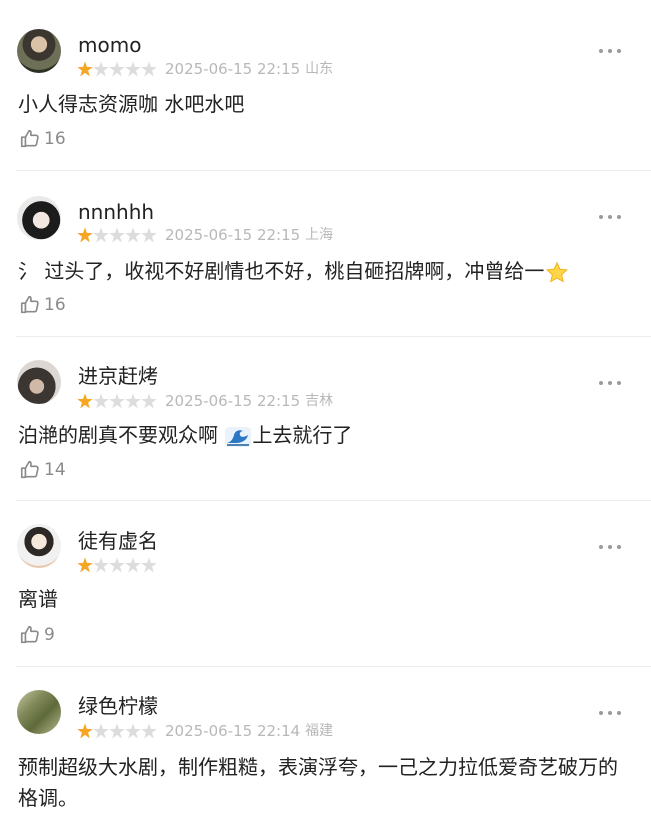 This screenshot has width=651, height=814. Describe the element at coordinates (319, 401) in the screenshot. I see `review-location: 吉林` at that location.